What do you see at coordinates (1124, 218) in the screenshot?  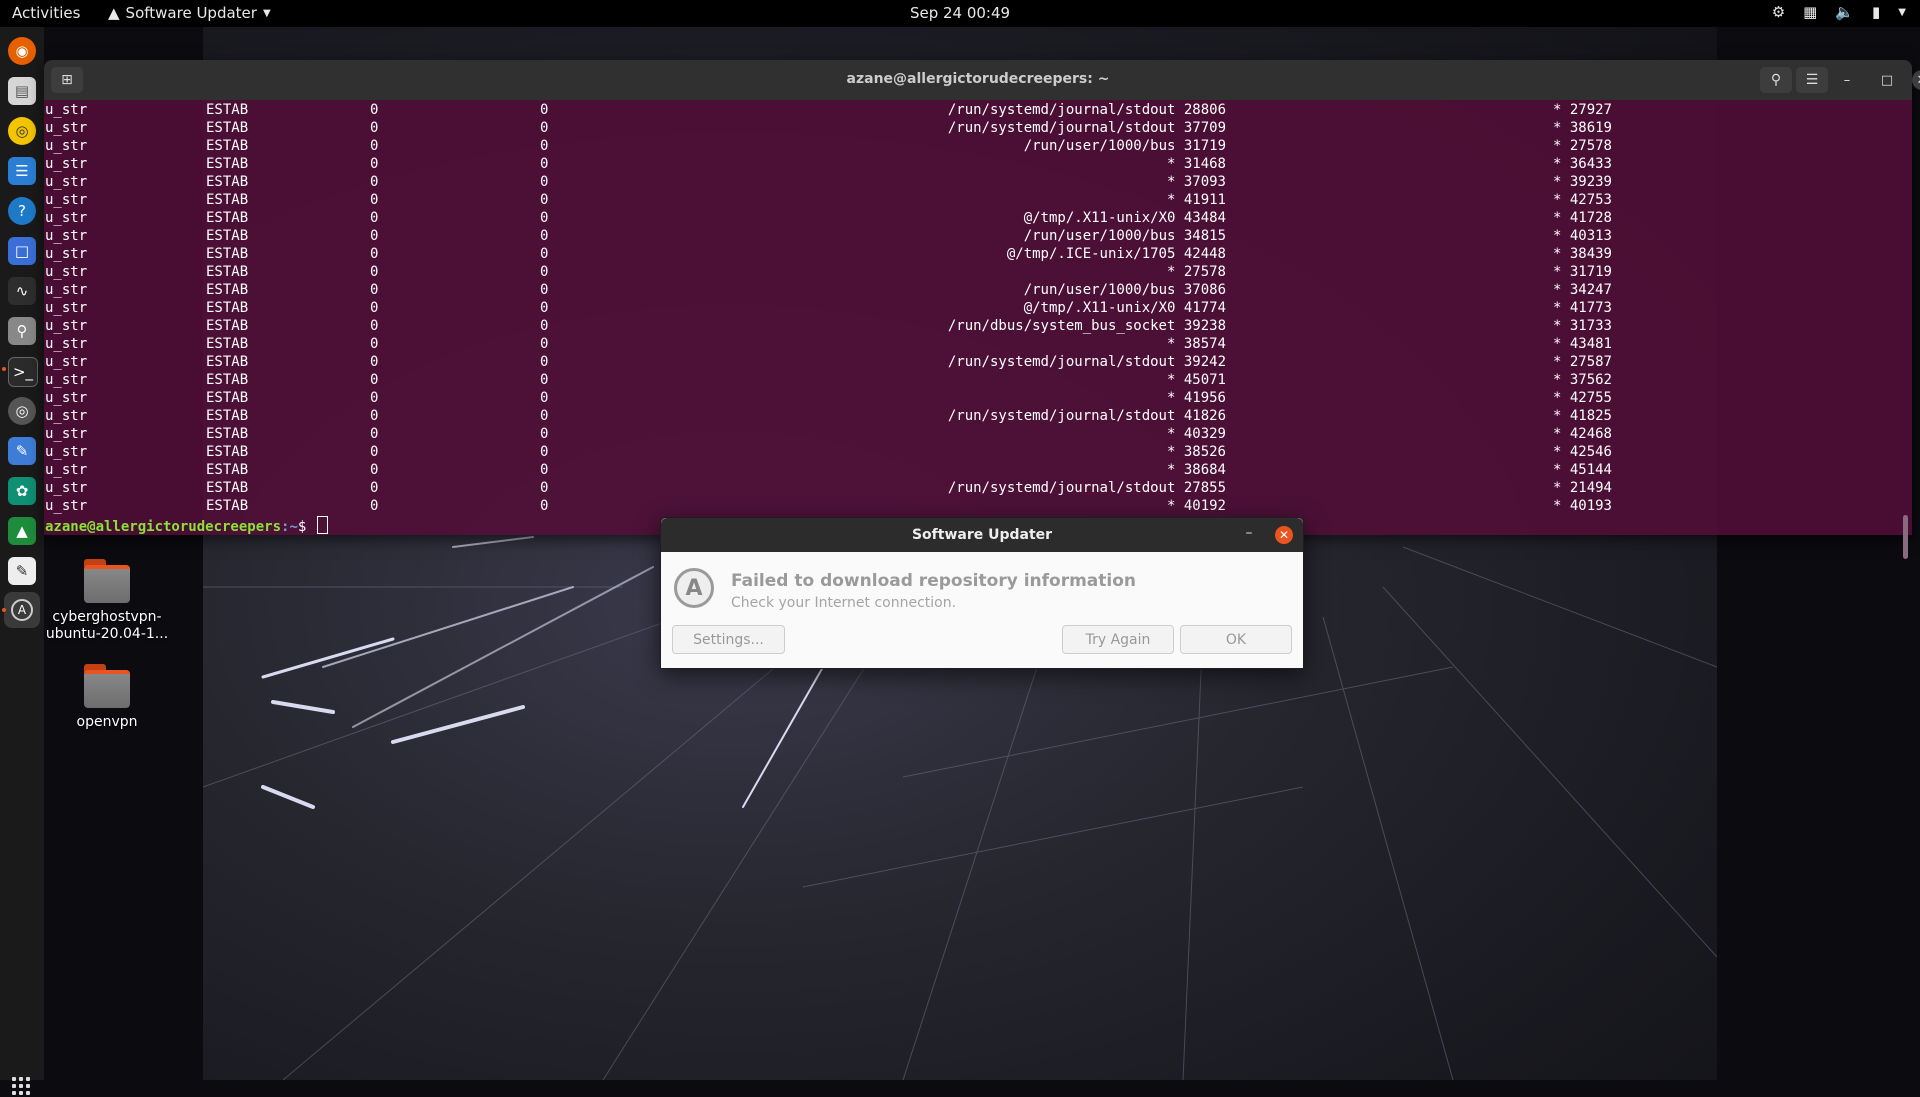 I see `terminal-cell: @/tmp/.X11-unix/X0 43484` at bounding box center [1124, 218].